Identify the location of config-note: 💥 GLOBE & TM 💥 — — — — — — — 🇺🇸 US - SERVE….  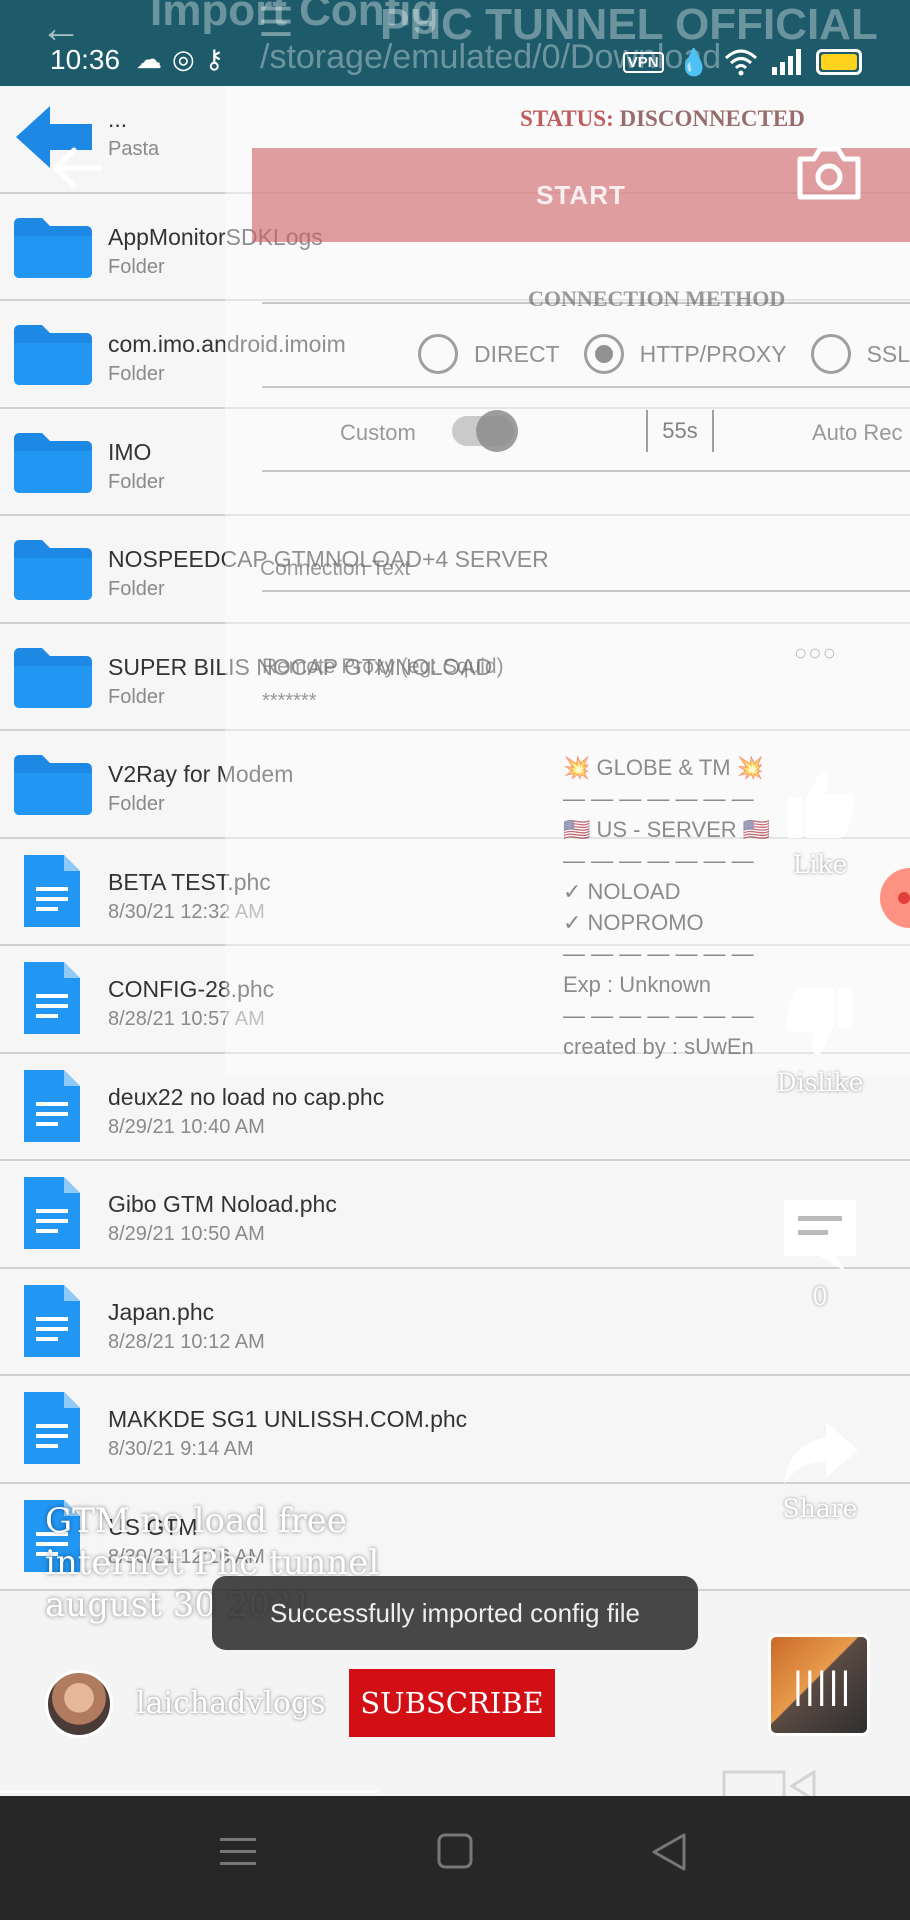
(666, 907).